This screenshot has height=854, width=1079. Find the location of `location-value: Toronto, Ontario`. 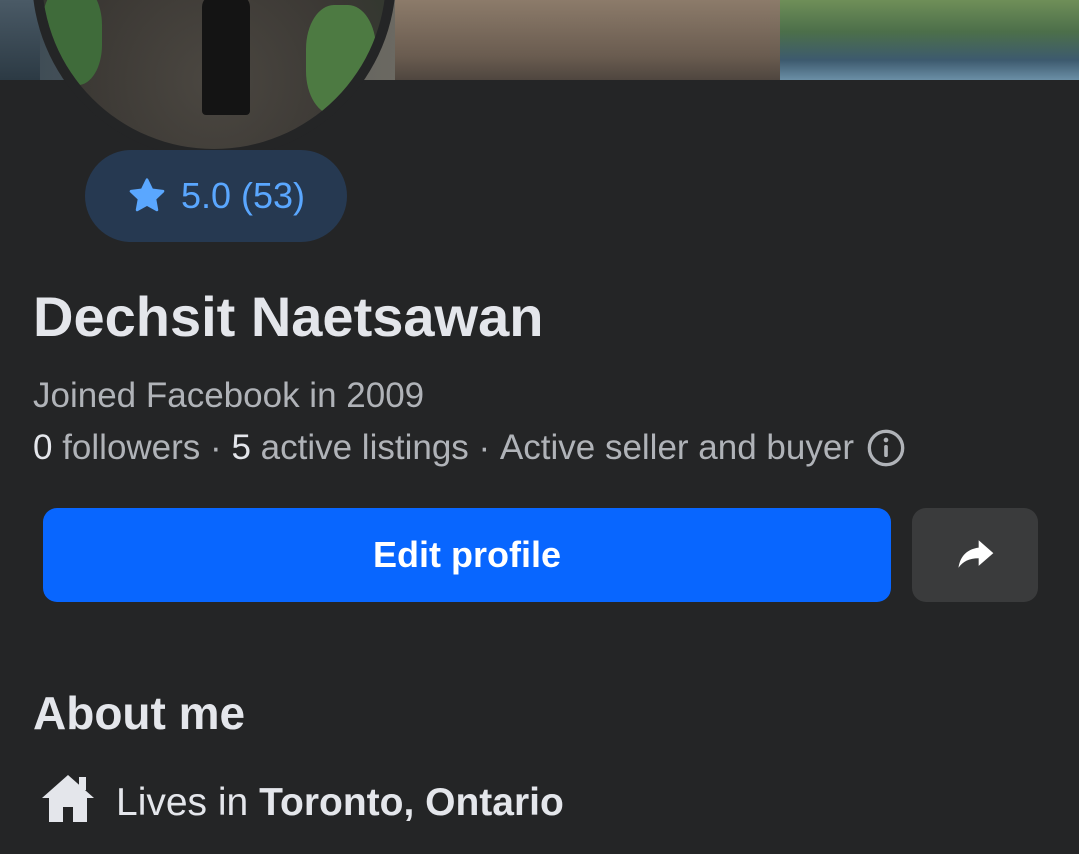

location-value: Toronto, Ontario is located at coordinates (411, 802).